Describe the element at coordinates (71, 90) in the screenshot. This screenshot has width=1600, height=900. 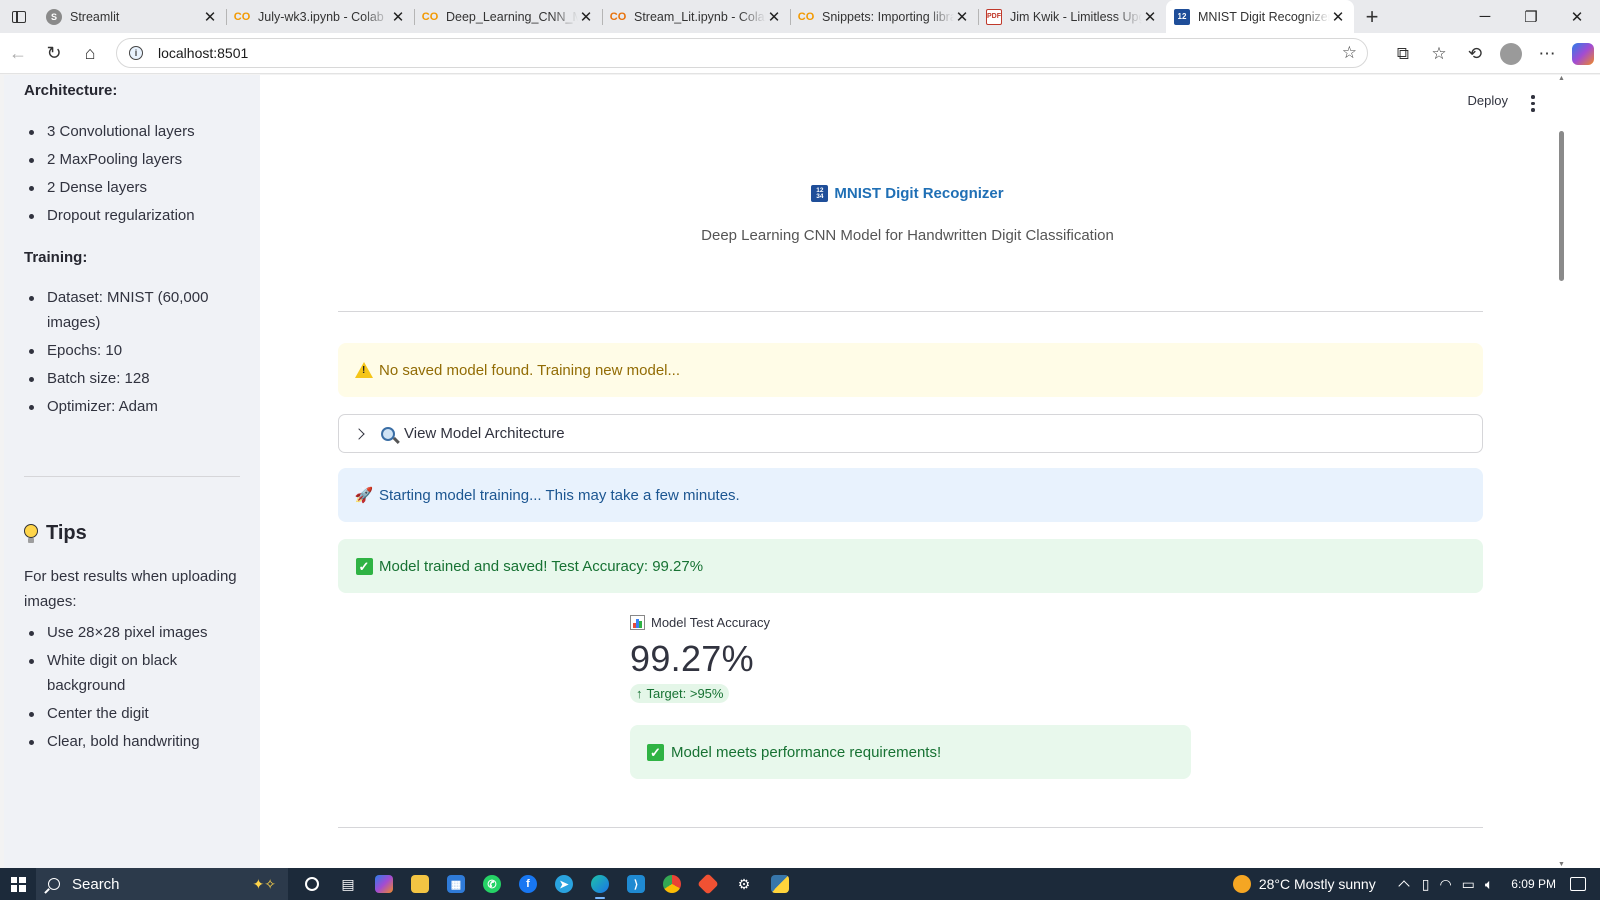
I see `architecture-heading: Architecture:` at that location.